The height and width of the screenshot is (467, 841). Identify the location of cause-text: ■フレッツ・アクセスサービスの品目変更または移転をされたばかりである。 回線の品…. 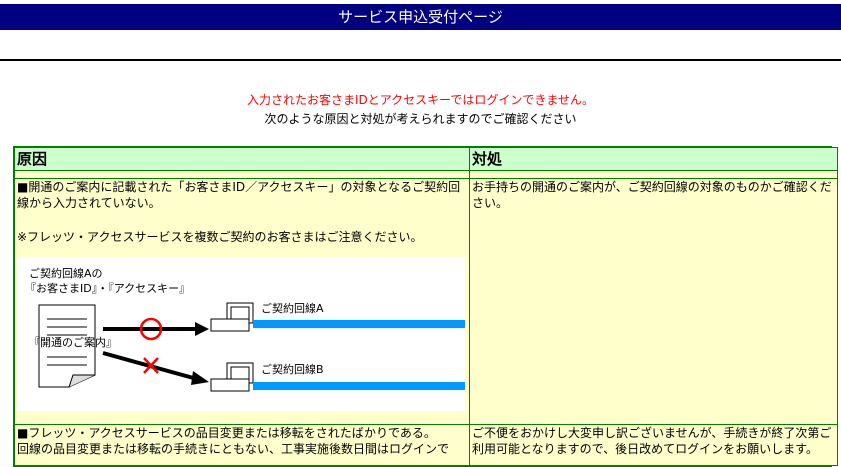
(233, 441).